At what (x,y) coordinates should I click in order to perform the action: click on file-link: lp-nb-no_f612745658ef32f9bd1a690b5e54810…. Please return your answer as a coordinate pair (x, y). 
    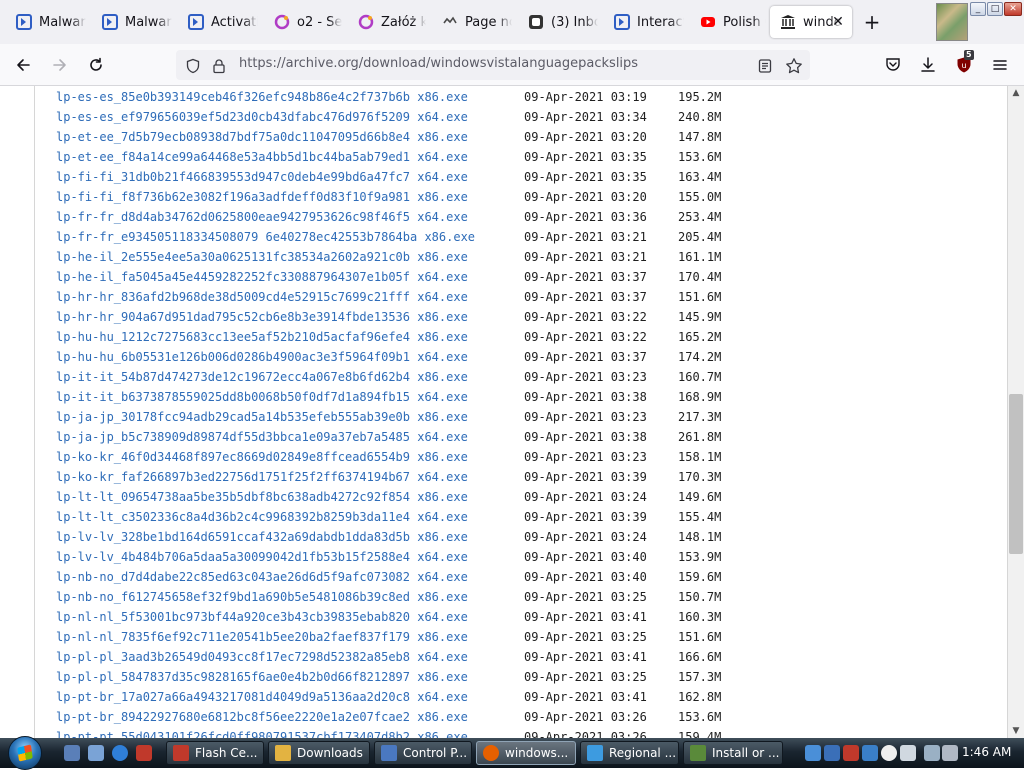
    Looking at the image, I should click on (262, 597).